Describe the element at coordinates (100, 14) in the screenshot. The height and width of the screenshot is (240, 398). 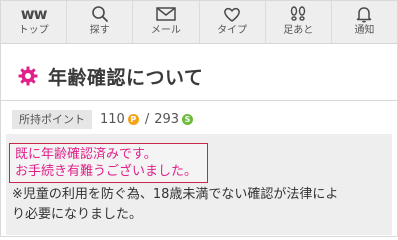
I see `search-icon` at that location.